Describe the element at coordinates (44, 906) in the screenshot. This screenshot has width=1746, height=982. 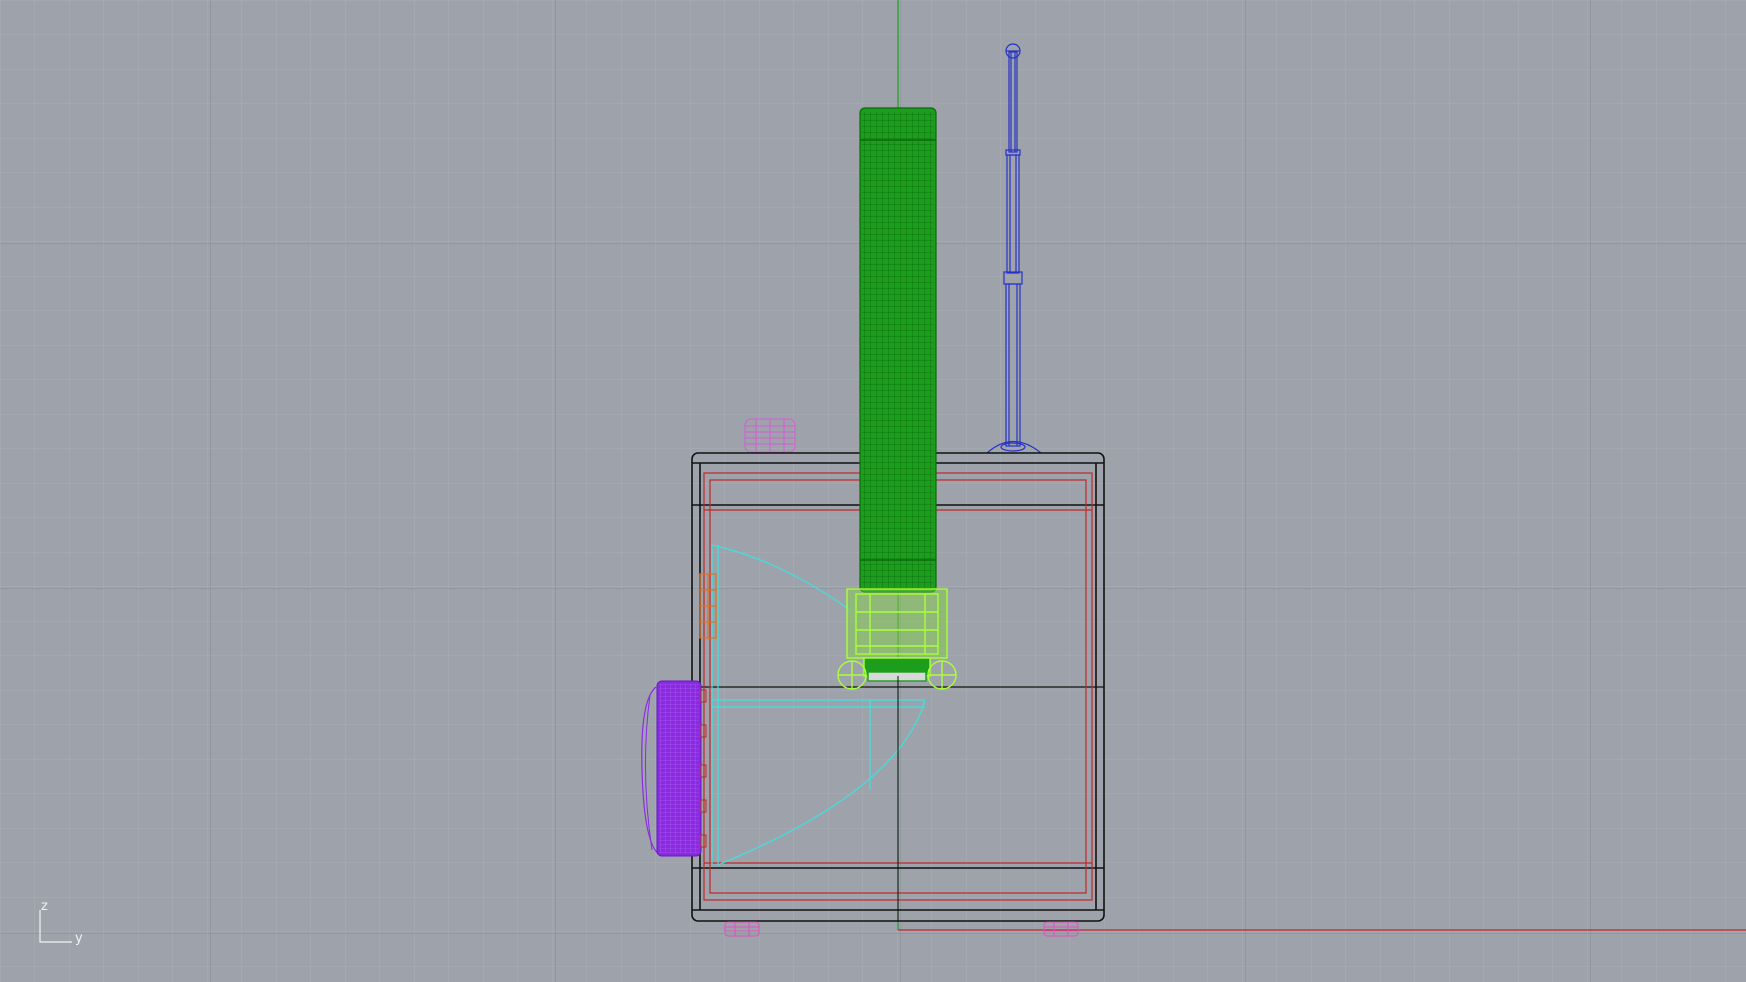
I see `axis-z-label: z` at that location.